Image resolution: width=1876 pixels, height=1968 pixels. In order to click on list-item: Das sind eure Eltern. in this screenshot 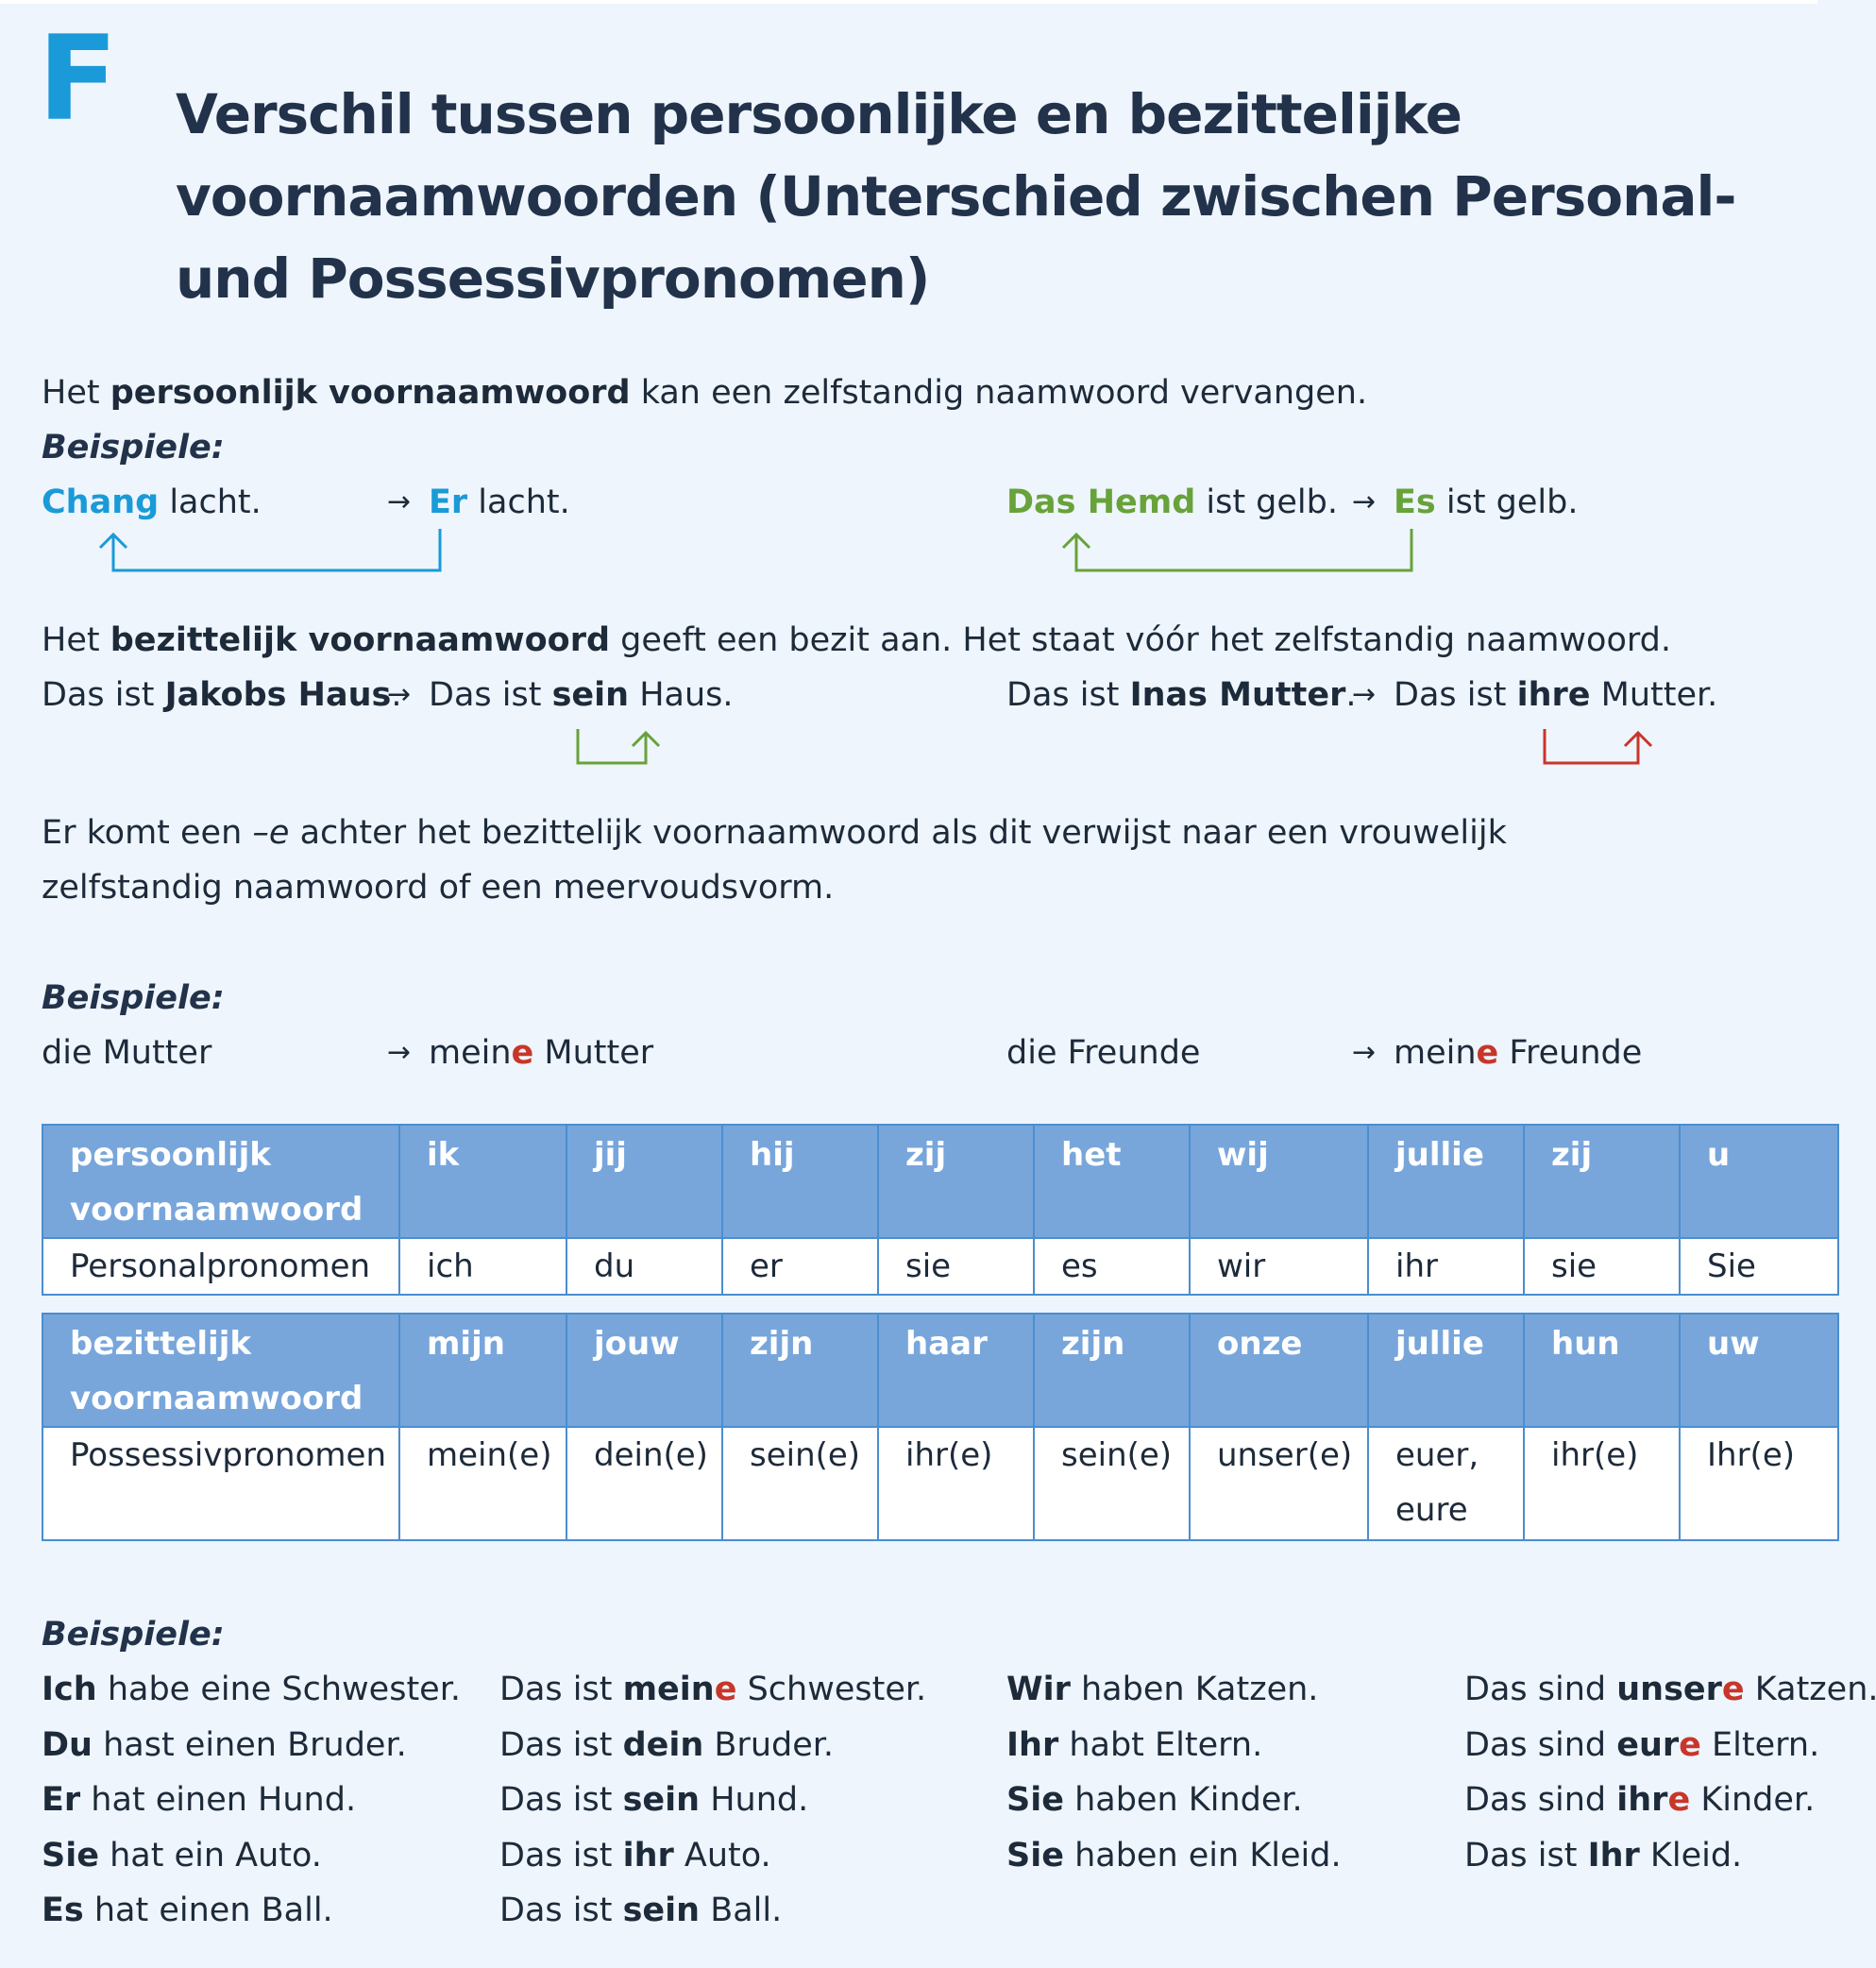, I will do `click(1642, 1744)`.